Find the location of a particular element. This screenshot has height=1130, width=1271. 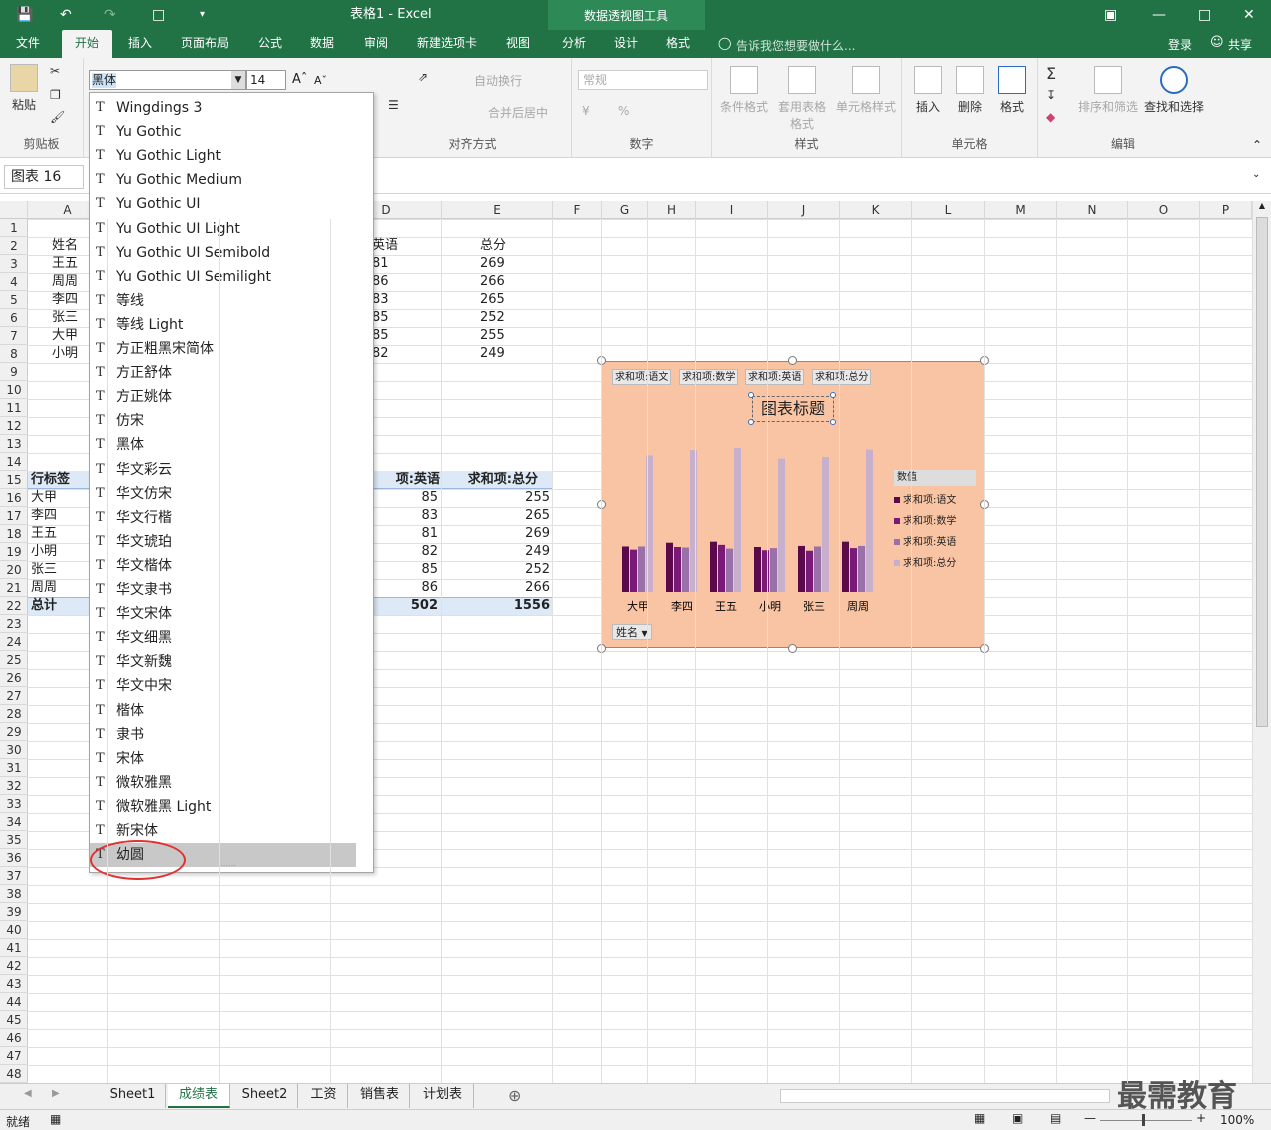

resize-grip: ⋯⋯ is located at coordinates (228, 865).